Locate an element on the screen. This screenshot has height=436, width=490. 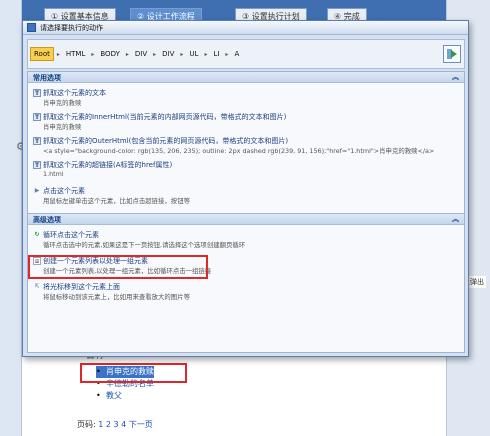
action-desc: 用鼠标左键单击这个元素，比如点击超链接，按钮等 is located at coordinates (116, 201).